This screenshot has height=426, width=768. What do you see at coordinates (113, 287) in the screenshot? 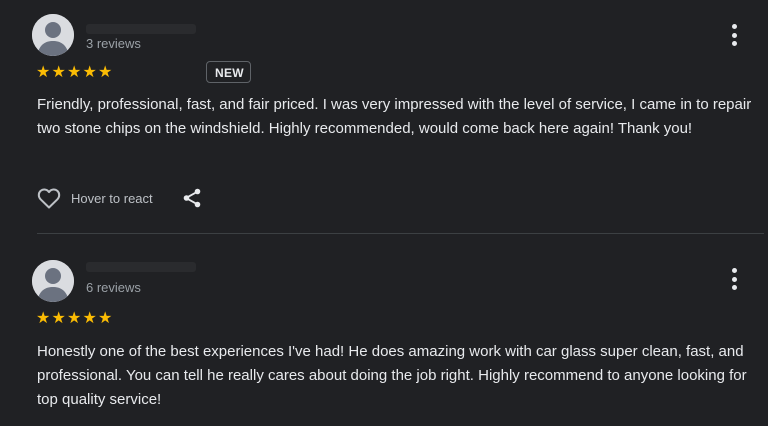
I see `review-count: 6 reviews` at bounding box center [113, 287].